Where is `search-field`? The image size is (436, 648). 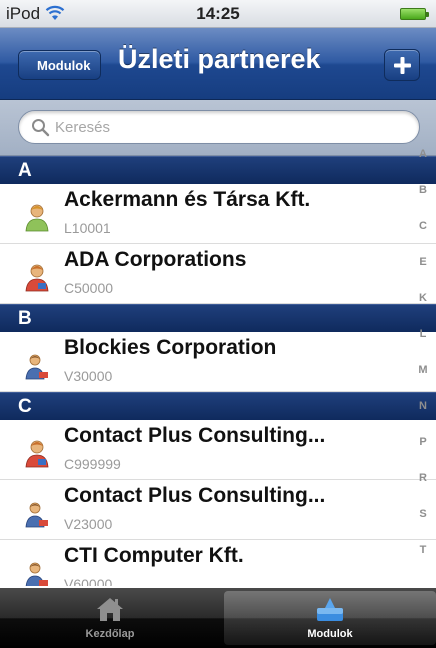 search-field is located at coordinates (219, 127).